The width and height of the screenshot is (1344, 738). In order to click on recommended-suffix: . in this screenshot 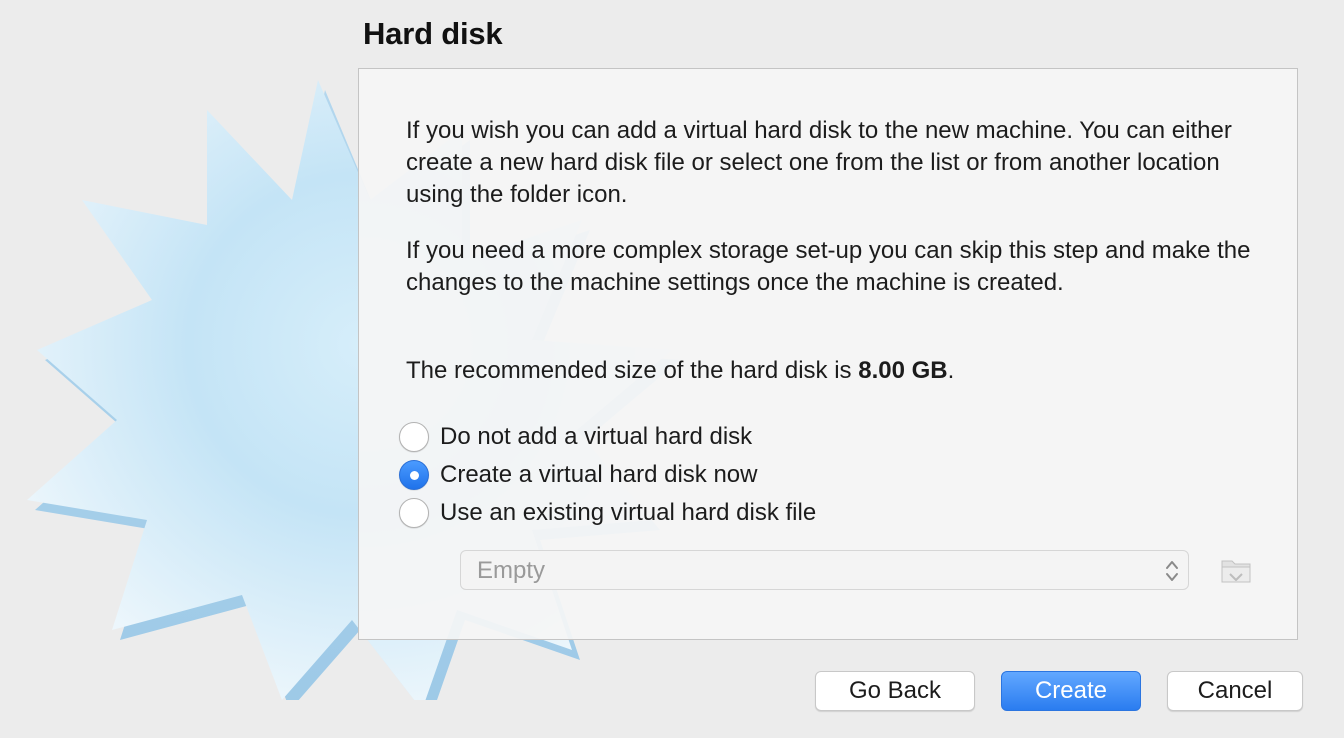, I will do `click(951, 370)`.